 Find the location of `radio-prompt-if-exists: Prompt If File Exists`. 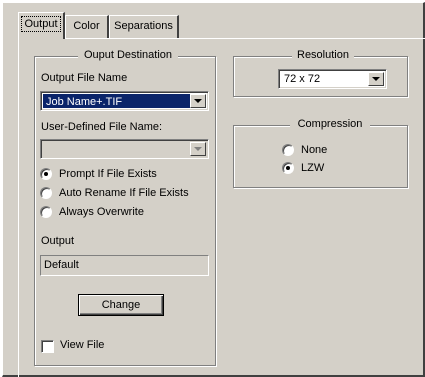

radio-prompt-if-exists: Prompt If File Exists is located at coordinates (98, 174).